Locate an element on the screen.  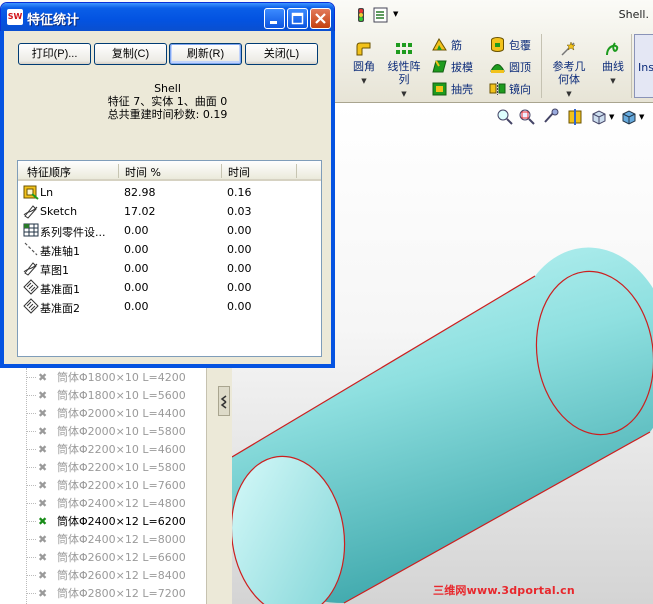
design-table-icon is located at coordinates (31, 230).